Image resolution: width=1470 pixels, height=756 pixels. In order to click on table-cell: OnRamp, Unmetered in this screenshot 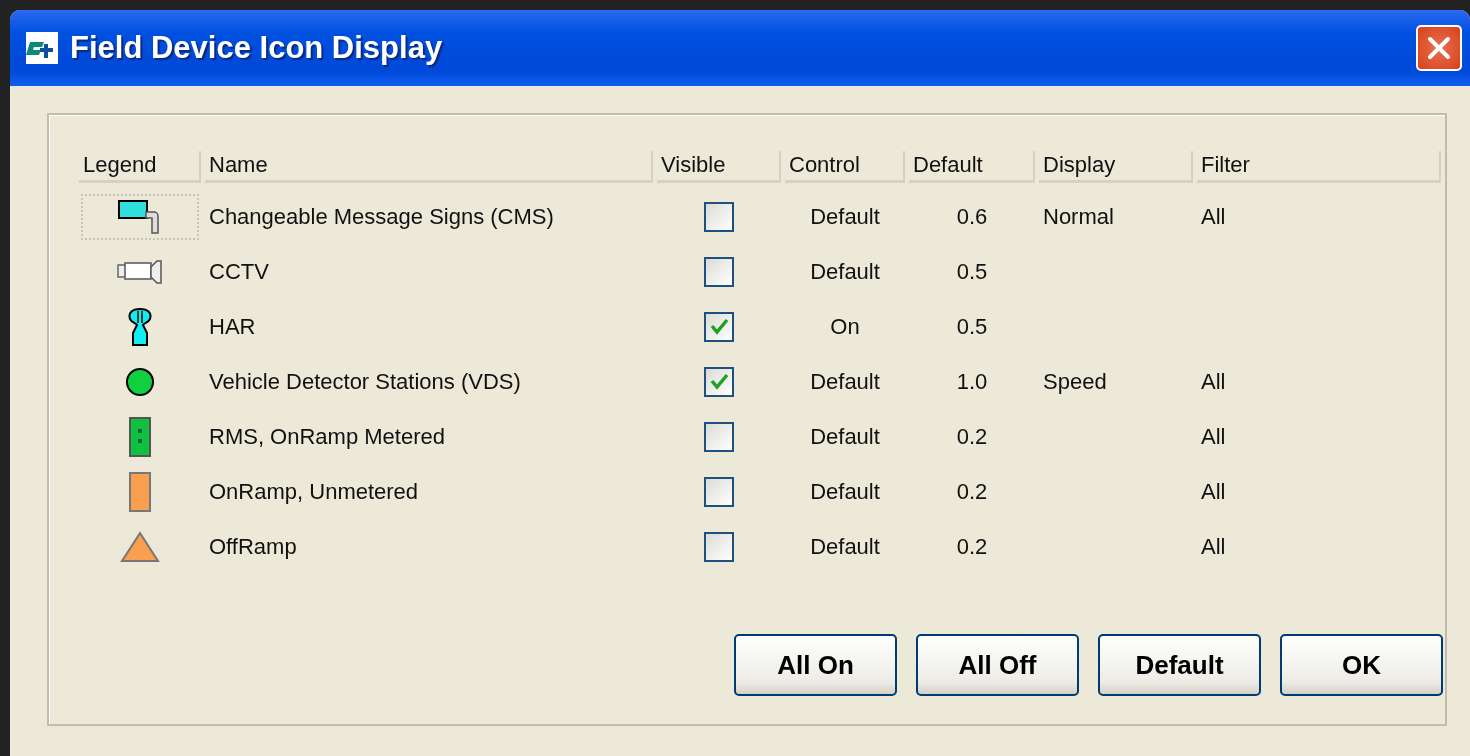, I will do `click(314, 491)`.